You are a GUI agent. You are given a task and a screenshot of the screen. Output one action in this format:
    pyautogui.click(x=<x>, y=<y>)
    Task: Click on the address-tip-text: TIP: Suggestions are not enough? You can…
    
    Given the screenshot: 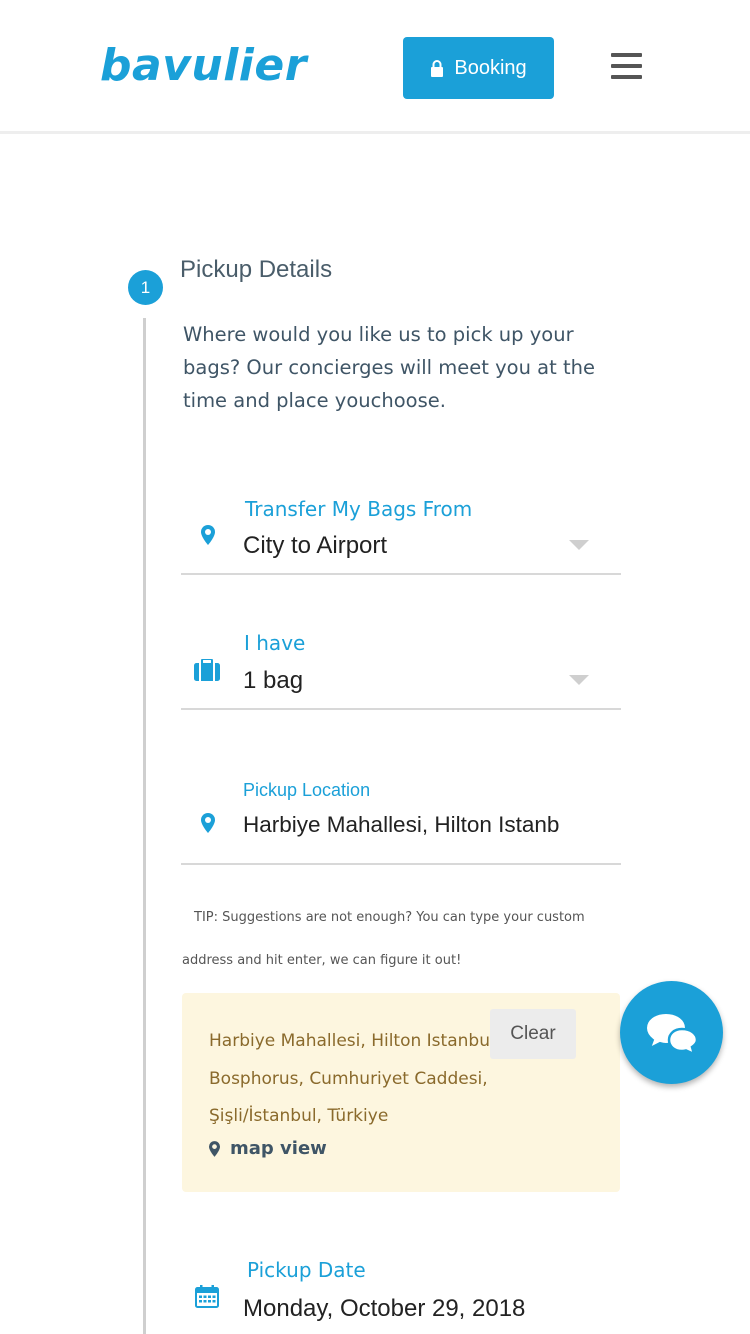 What is the action you would take?
    pyautogui.click(x=383, y=939)
    